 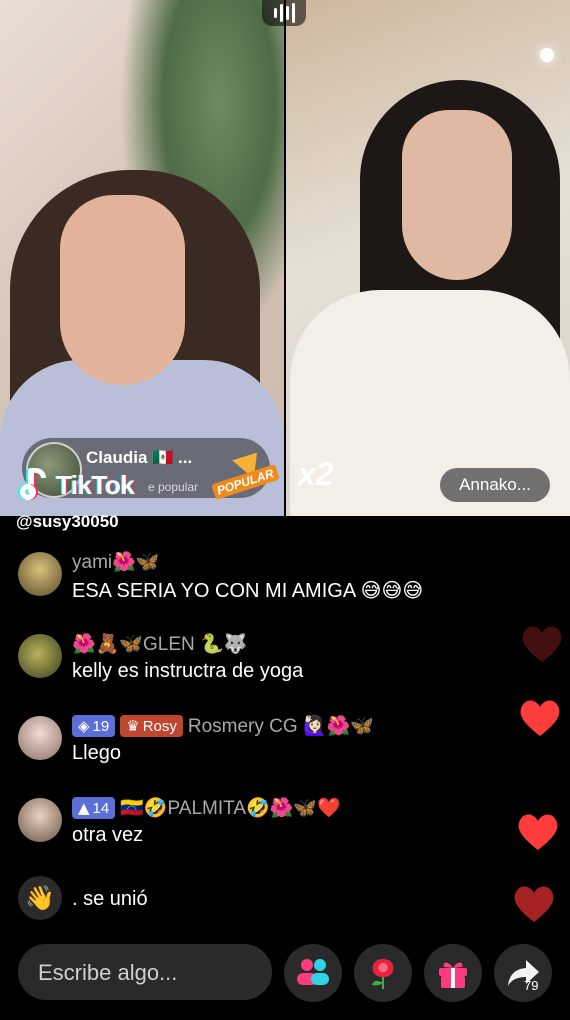 What do you see at coordinates (248, 591) in the screenshot?
I see `comment-text: ESA SERIA YO CON MI AMIGA 😅😅😅` at bounding box center [248, 591].